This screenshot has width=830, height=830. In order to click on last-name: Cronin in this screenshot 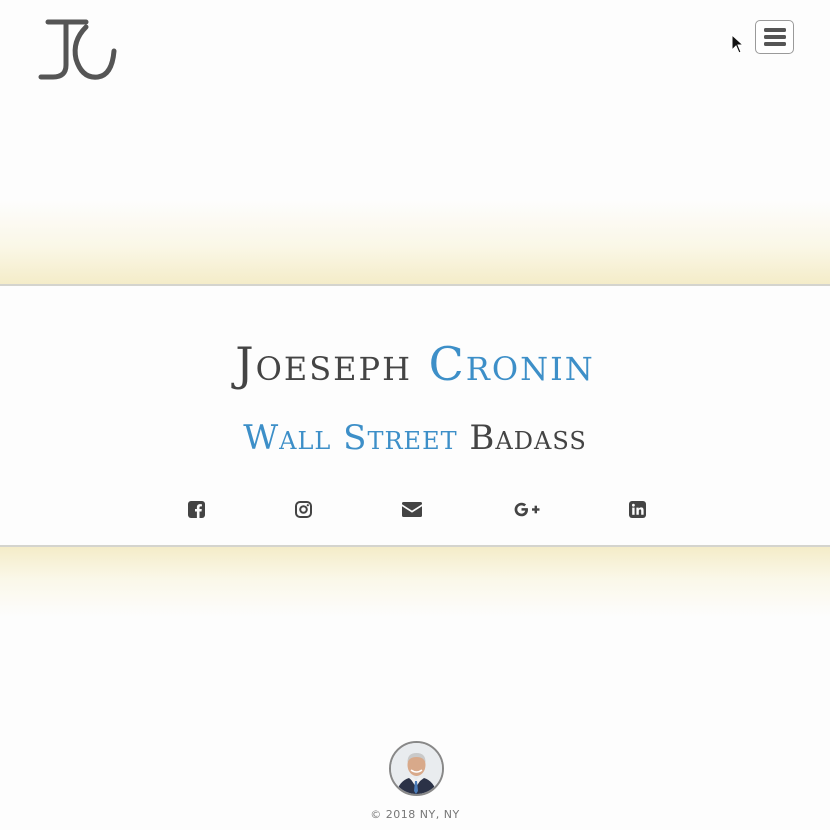, I will do `click(511, 364)`.